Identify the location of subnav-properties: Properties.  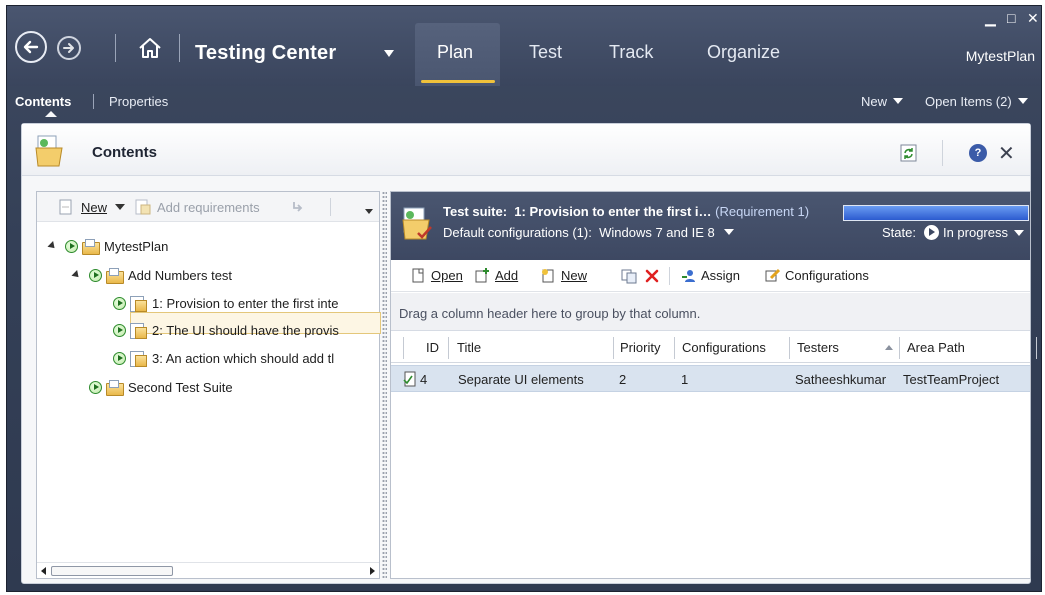
(138, 101).